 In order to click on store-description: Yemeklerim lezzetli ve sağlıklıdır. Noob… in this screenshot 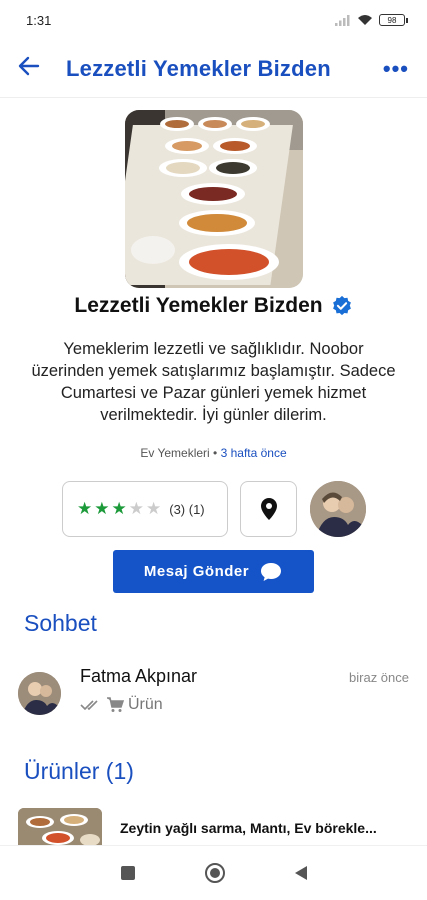, I will do `click(213, 382)`.